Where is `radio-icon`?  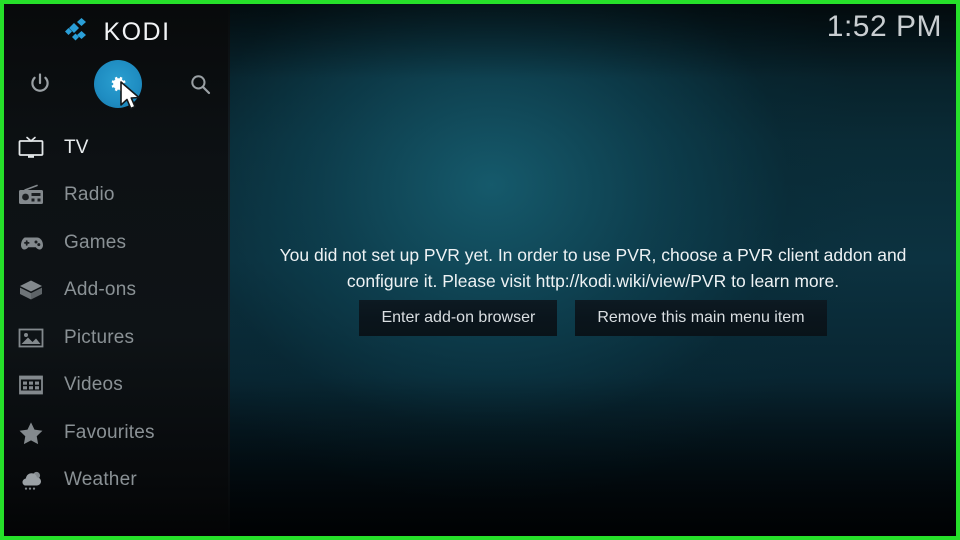 radio-icon is located at coordinates (31, 195).